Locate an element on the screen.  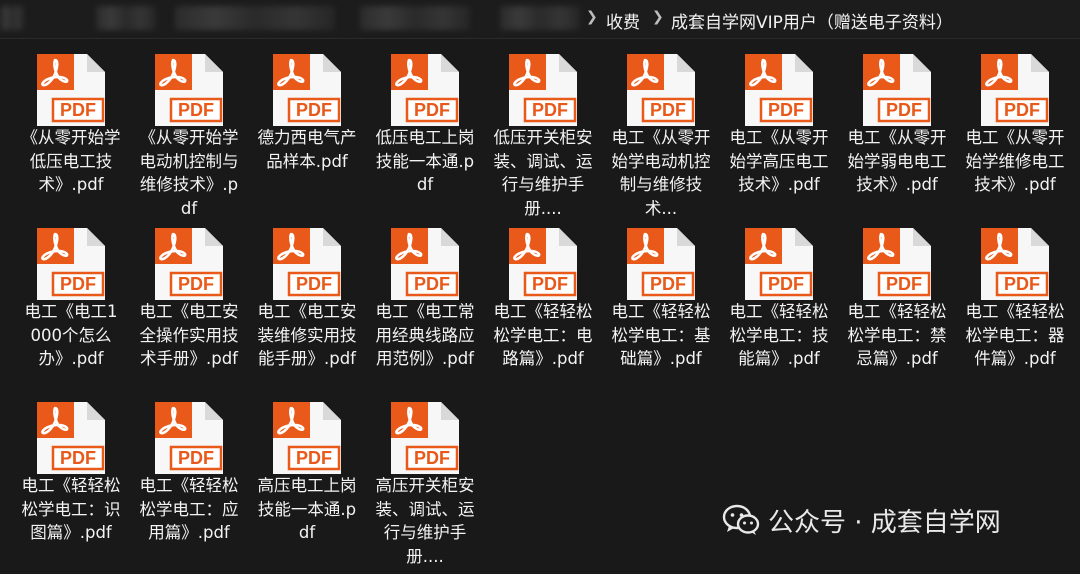
file-item: PDF 电工《轻轻松松学电工：技能篇》.pdf is located at coordinates (779, 313).